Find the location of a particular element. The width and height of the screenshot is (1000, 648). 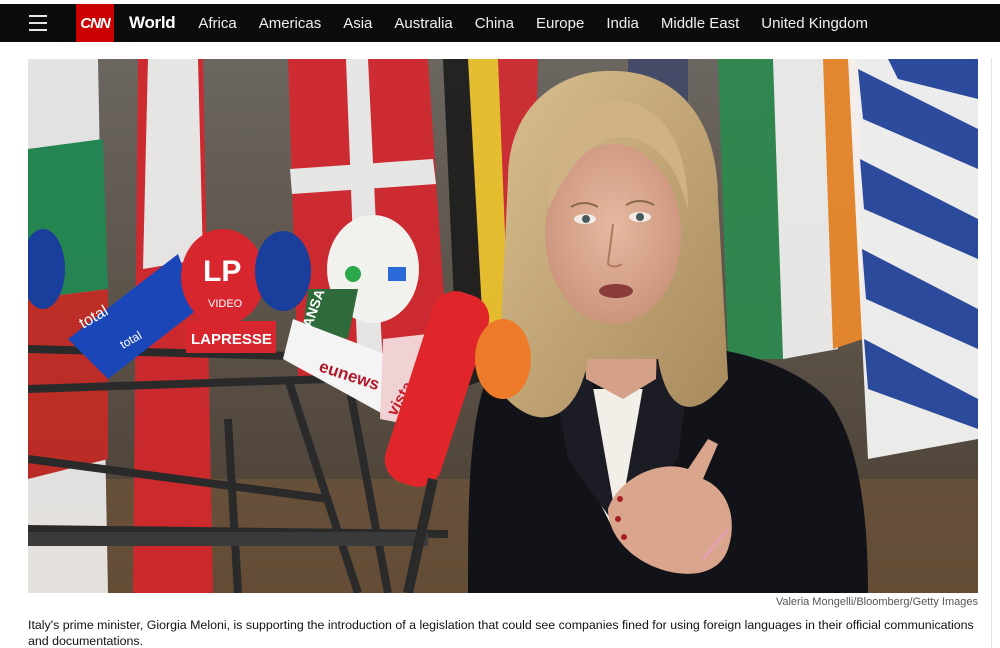

nav-link-africa: Africa is located at coordinates (217, 23).